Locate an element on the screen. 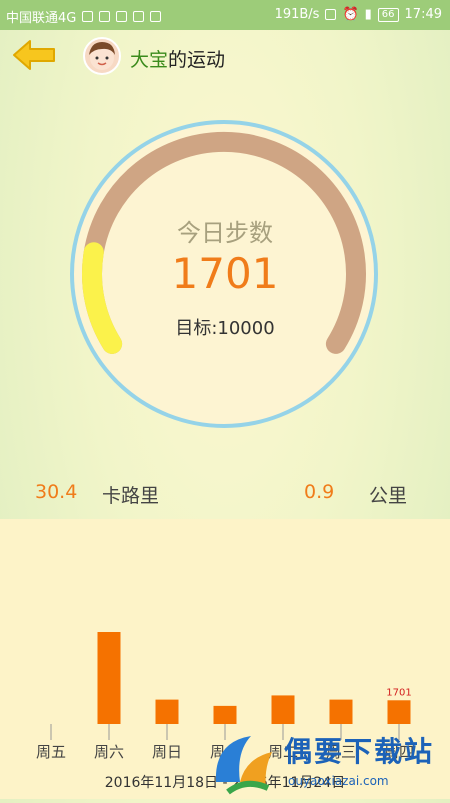 The image size is (450, 803). battery-icon: 66 is located at coordinates (388, 14).